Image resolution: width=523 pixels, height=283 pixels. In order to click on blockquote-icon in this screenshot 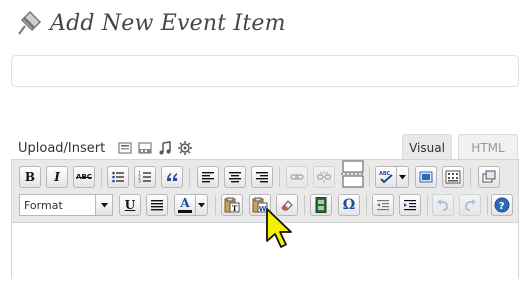, I will do `click(172, 177)`.